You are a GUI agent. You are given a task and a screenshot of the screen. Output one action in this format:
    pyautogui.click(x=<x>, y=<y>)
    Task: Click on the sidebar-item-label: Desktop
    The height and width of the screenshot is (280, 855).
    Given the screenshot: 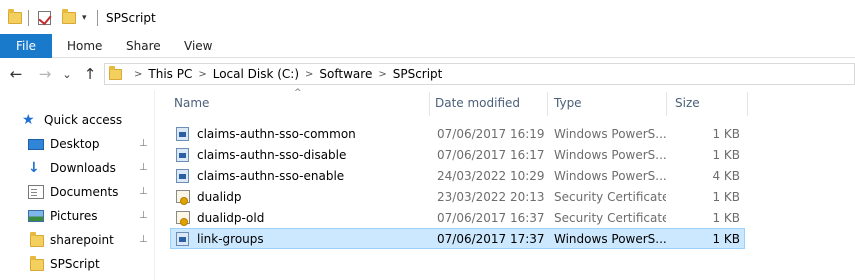 What is the action you would take?
    pyautogui.click(x=75, y=144)
    